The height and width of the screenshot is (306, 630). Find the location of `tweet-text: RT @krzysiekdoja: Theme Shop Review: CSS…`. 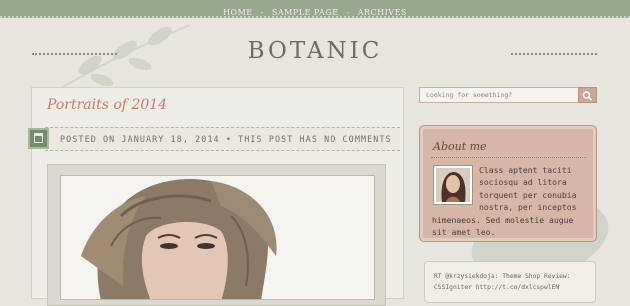

tweet-text: RT @krzysiekdoja: Theme Shop Review: CSS… is located at coordinates (512, 282).